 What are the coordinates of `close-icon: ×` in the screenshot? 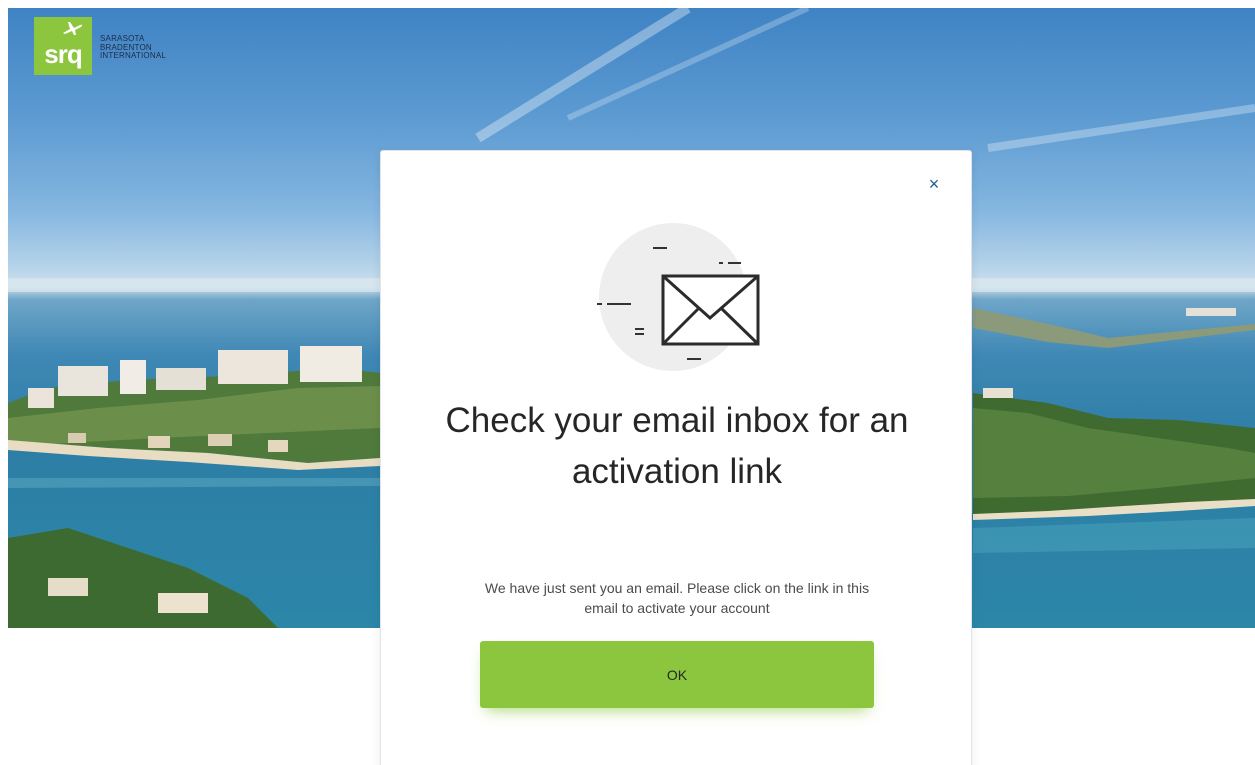 It's located at (934, 184).